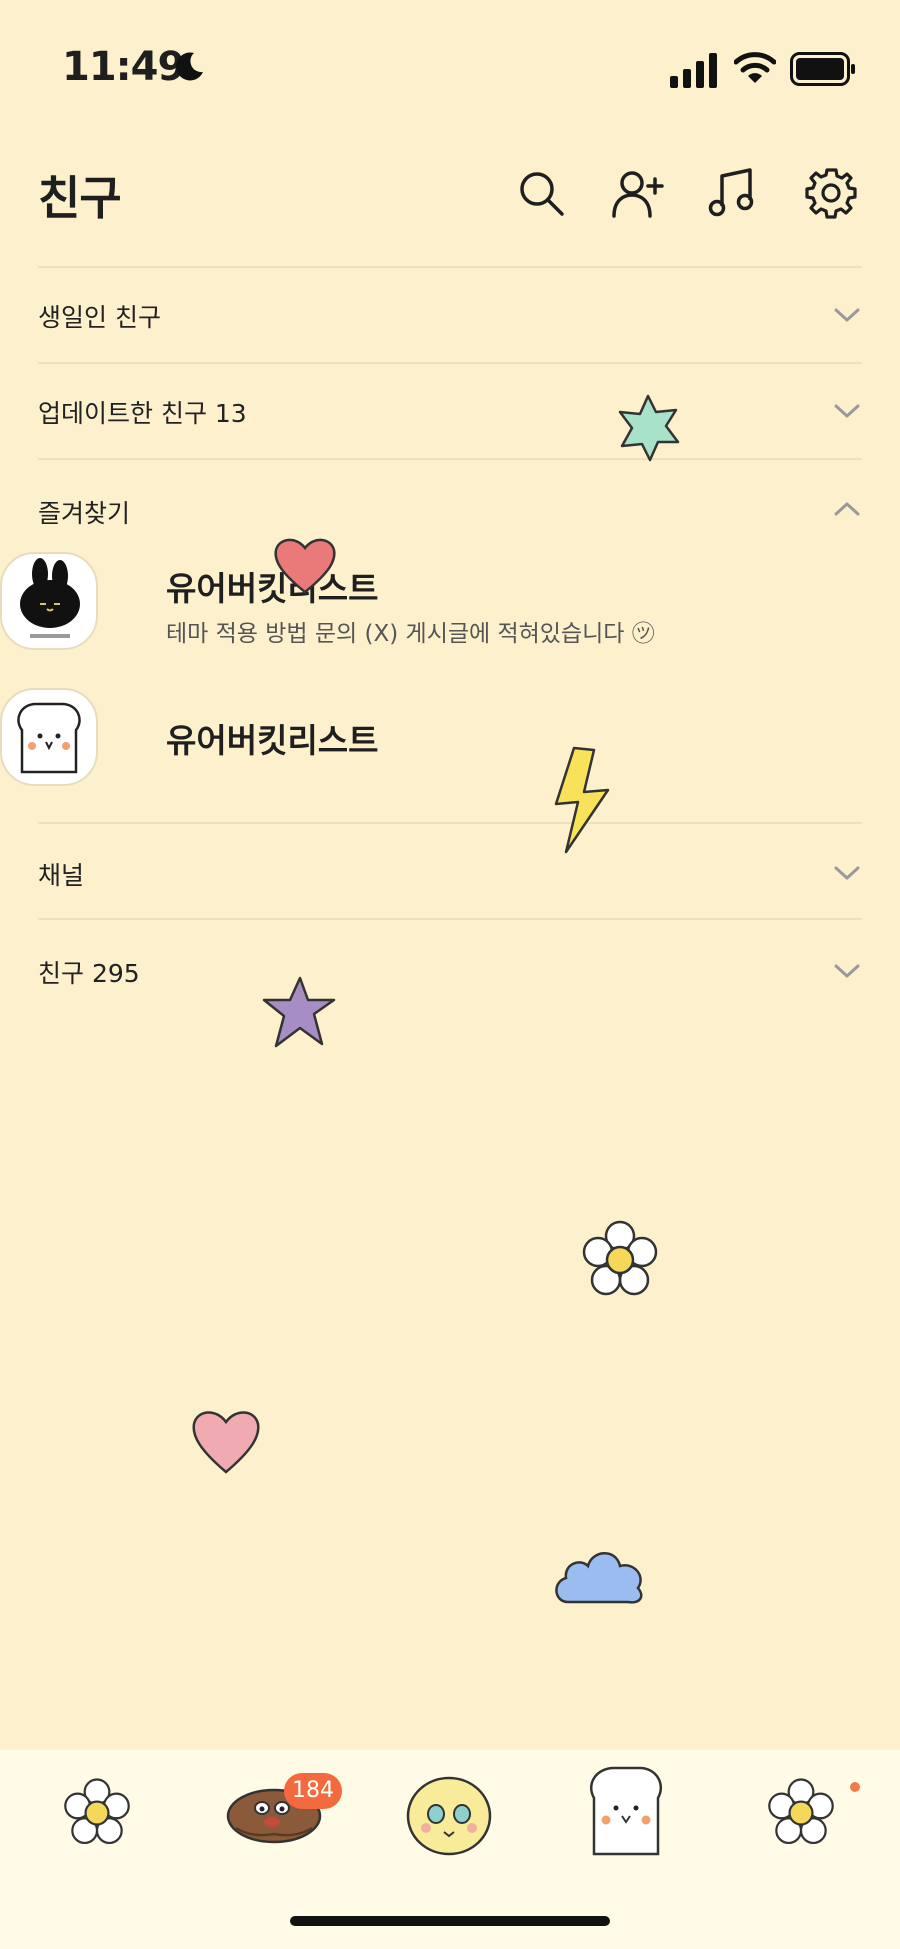 This screenshot has width=900, height=1949. Describe the element at coordinates (541, 193) in the screenshot. I see `search-icon` at that location.